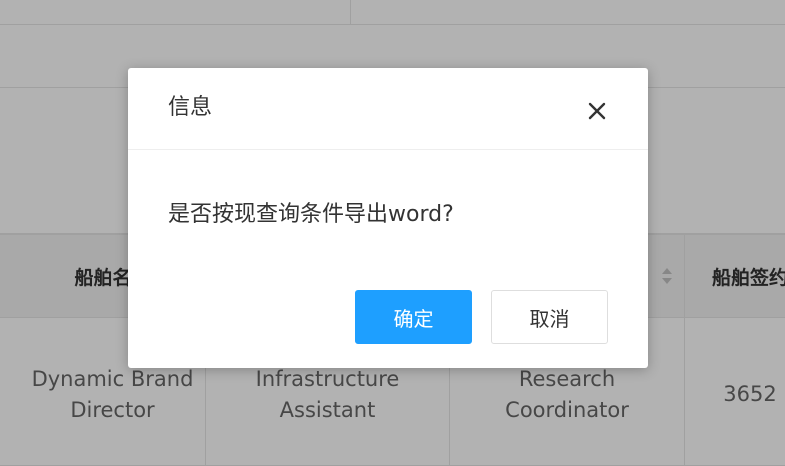 The image size is (785, 466). I want to click on confirm-button: 确定, so click(413, 317).